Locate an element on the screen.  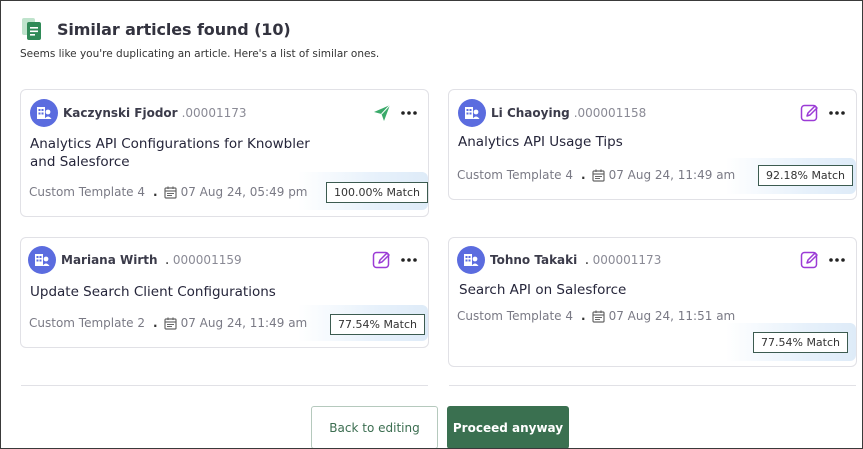
article-date: 07 Aug 24, 11:51 am is located at coordinates (672, 316).